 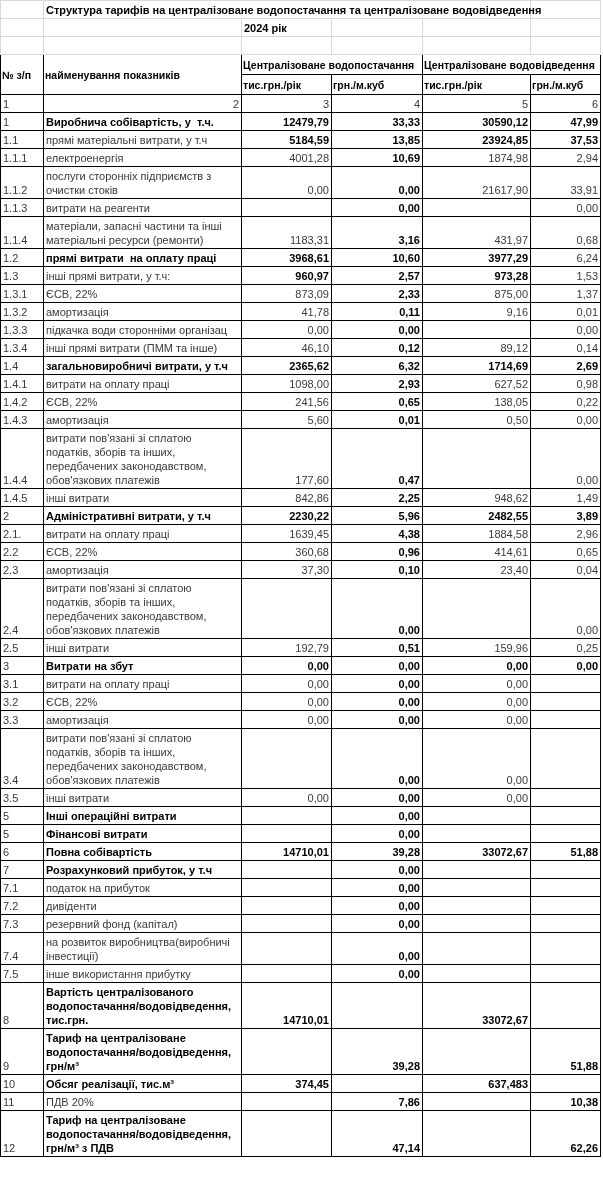 What do you see at coordinates (377, 851) in the screenshot?
I see `table-cell: 39,28` at bounding box center [377, 851].